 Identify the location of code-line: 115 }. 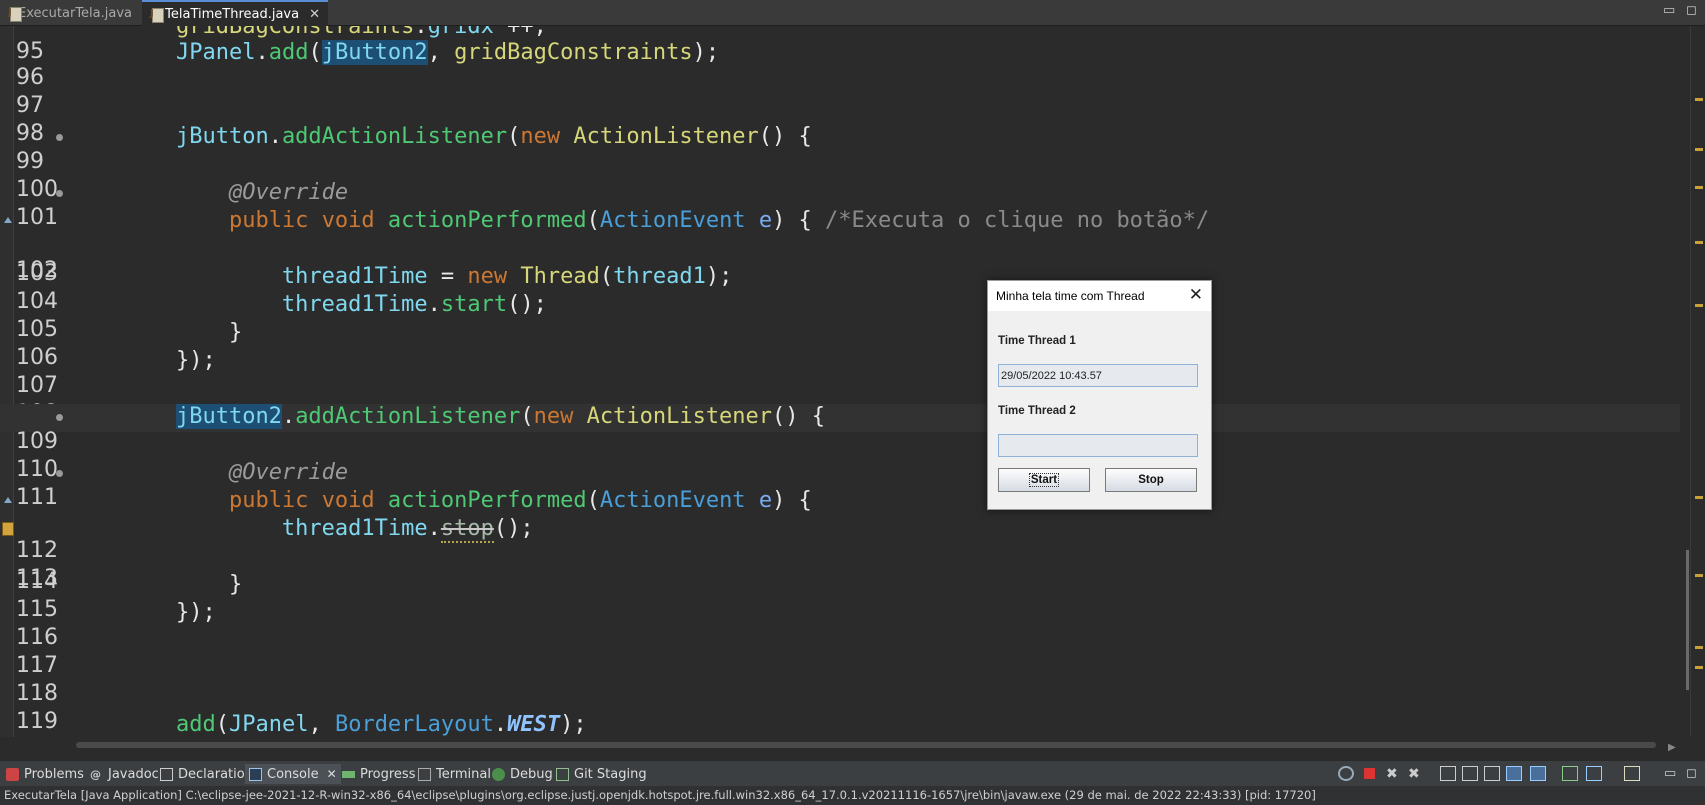
(840, 597).